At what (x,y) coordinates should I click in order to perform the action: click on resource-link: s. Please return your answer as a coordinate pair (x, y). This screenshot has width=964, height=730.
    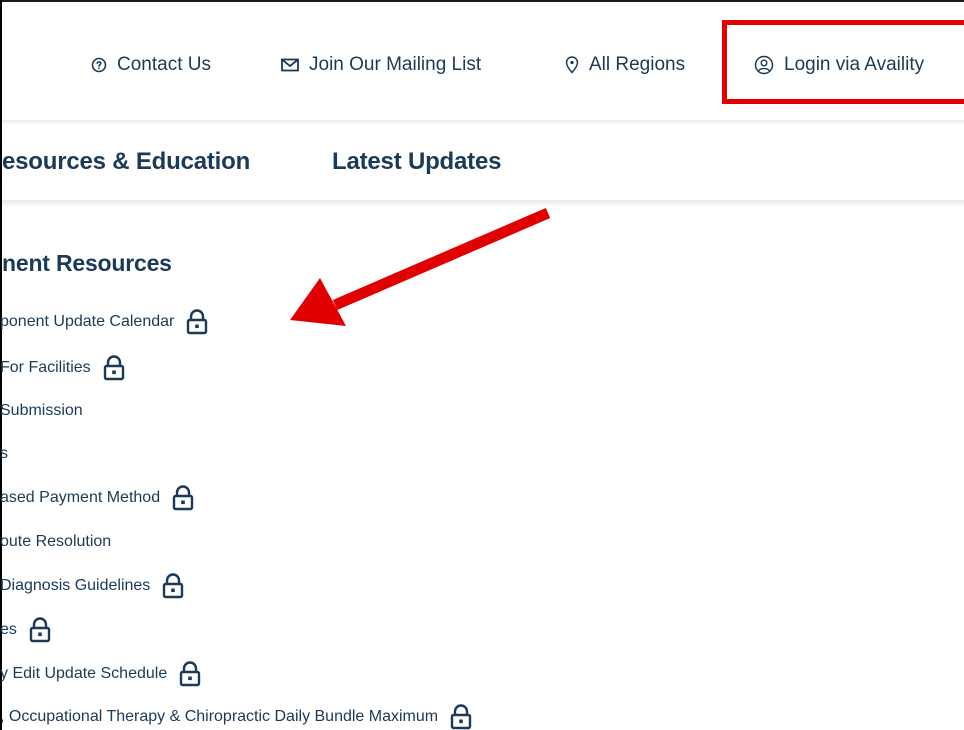
    Looking at the image, I should click on (4, 454).